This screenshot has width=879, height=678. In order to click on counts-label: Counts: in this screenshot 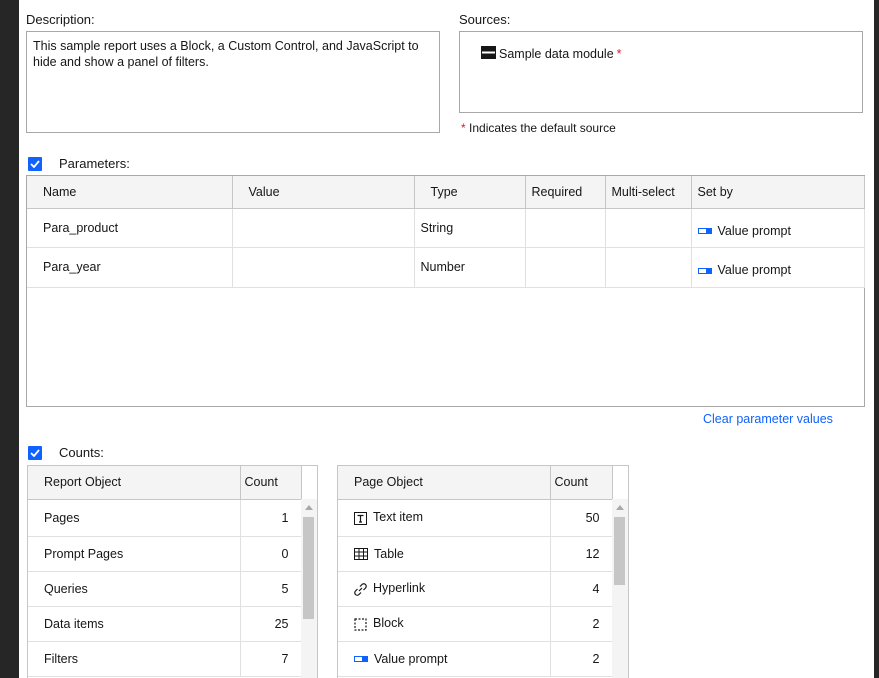, I will do `click(81, 452)`.